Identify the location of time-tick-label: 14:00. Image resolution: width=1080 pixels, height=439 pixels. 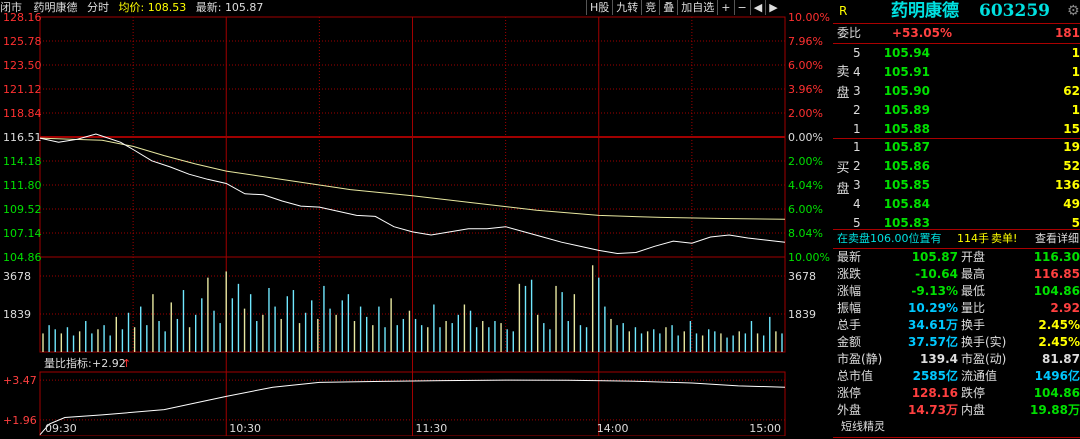
(613, 428).